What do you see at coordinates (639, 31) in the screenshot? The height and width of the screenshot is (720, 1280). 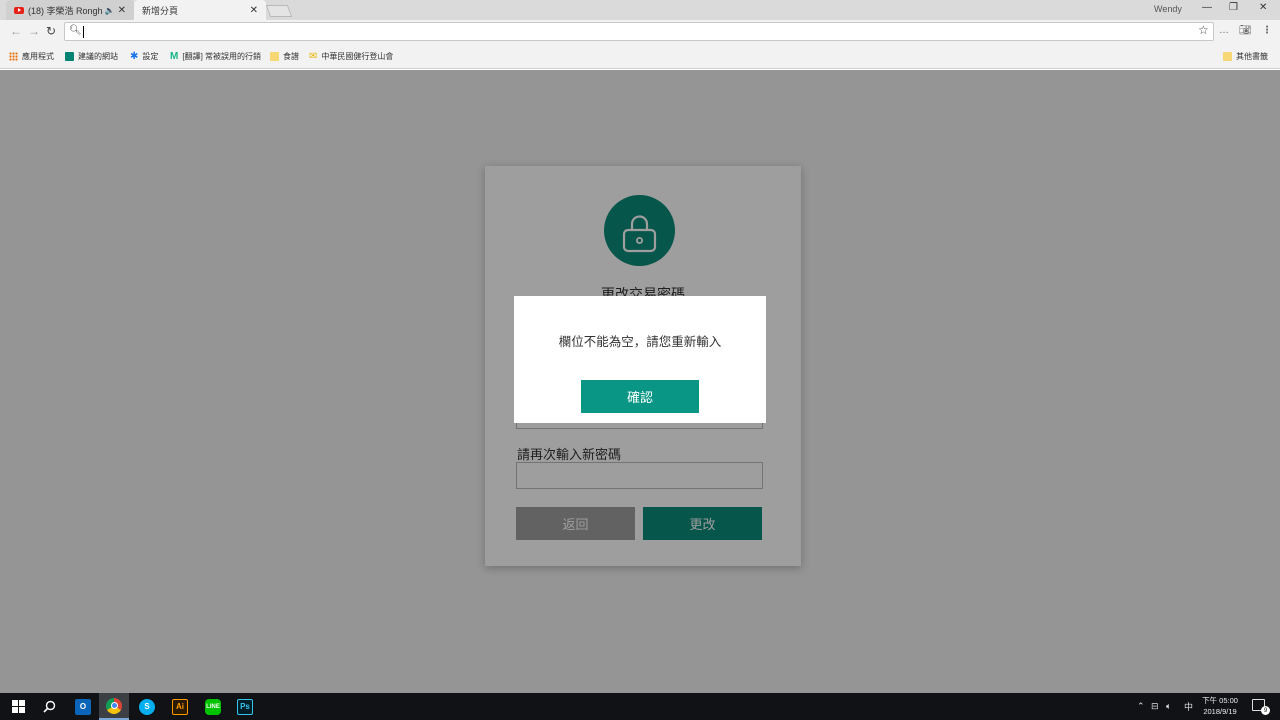 I see `address-bar: 🔍︎` at bounding box center [639, 31].